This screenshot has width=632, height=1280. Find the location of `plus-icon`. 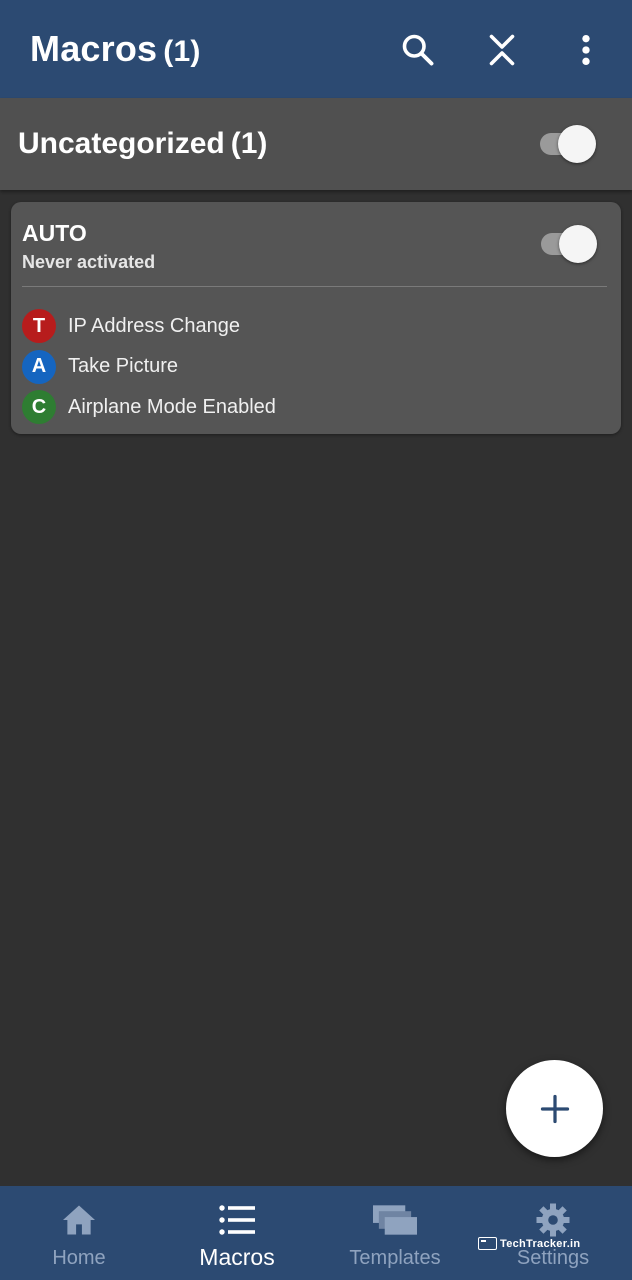

plus-icon is located at coordinates (554, 1108).